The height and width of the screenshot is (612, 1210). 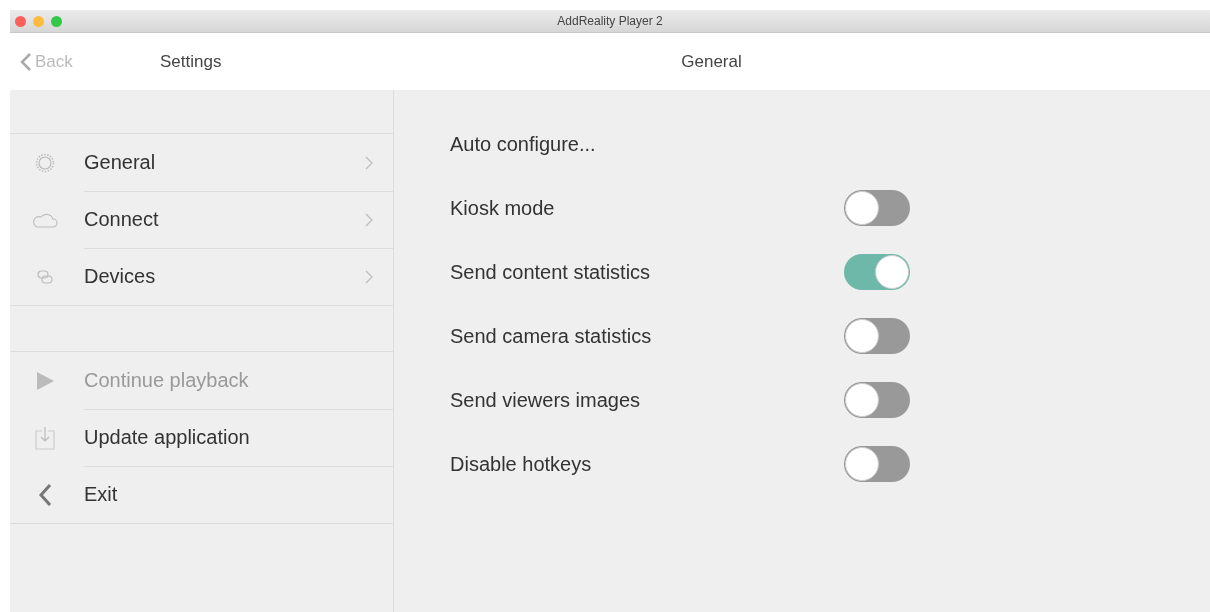 I want to click on download-icon, so click(x=45, y=437).